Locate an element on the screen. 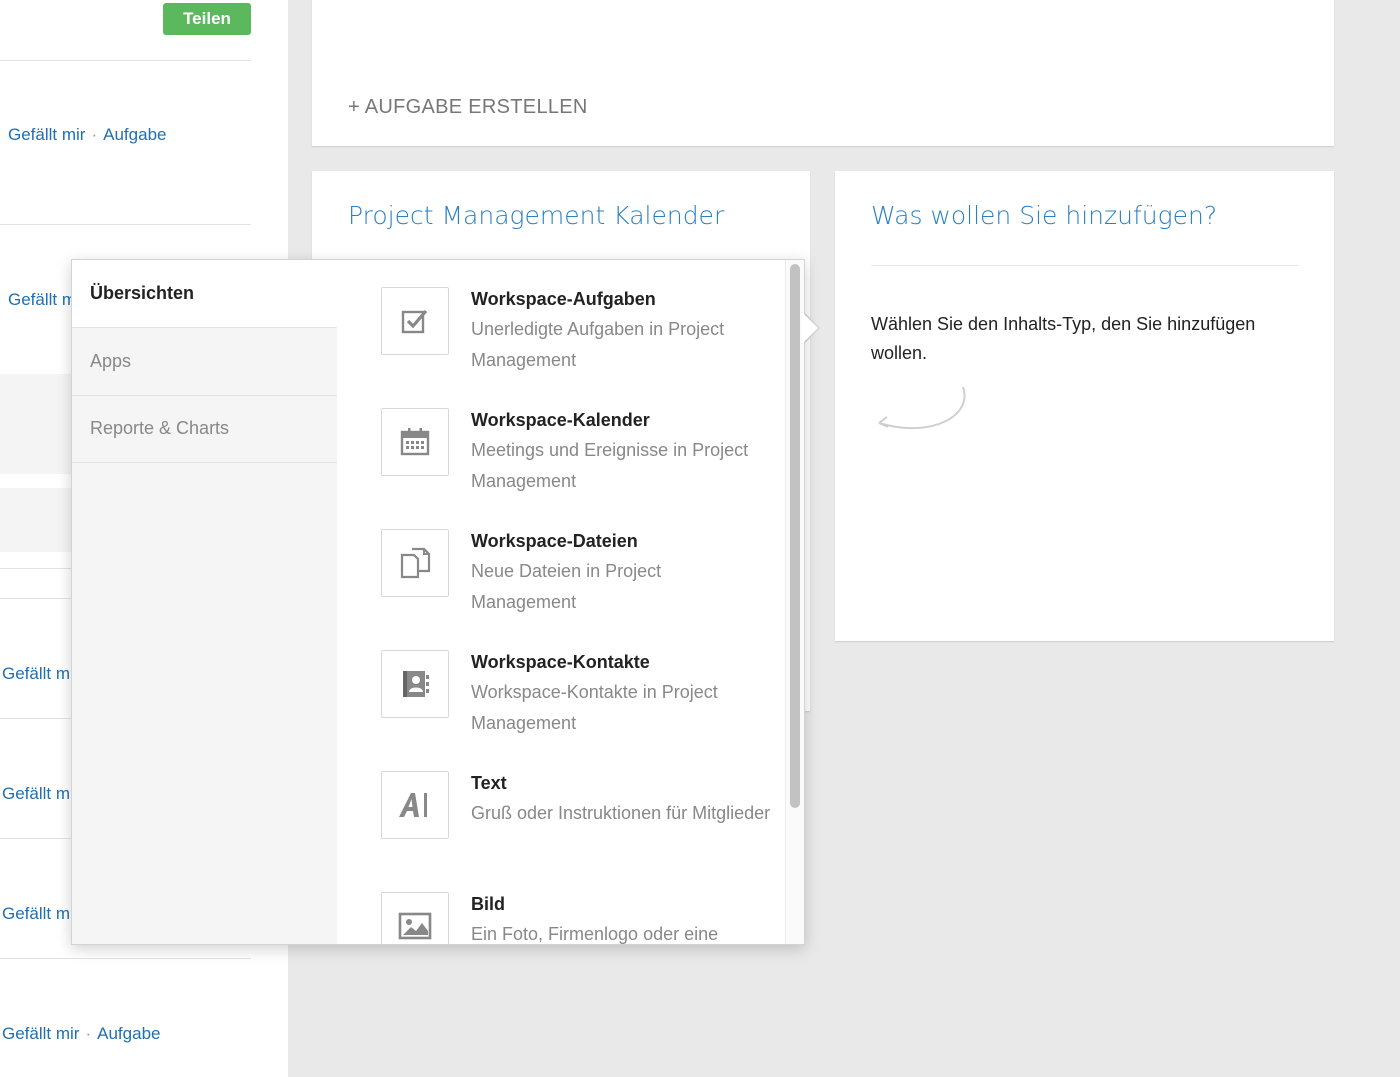  item-description: Gruß oder Instruktionen für Mitglieder is located at coordinates (621, 813).